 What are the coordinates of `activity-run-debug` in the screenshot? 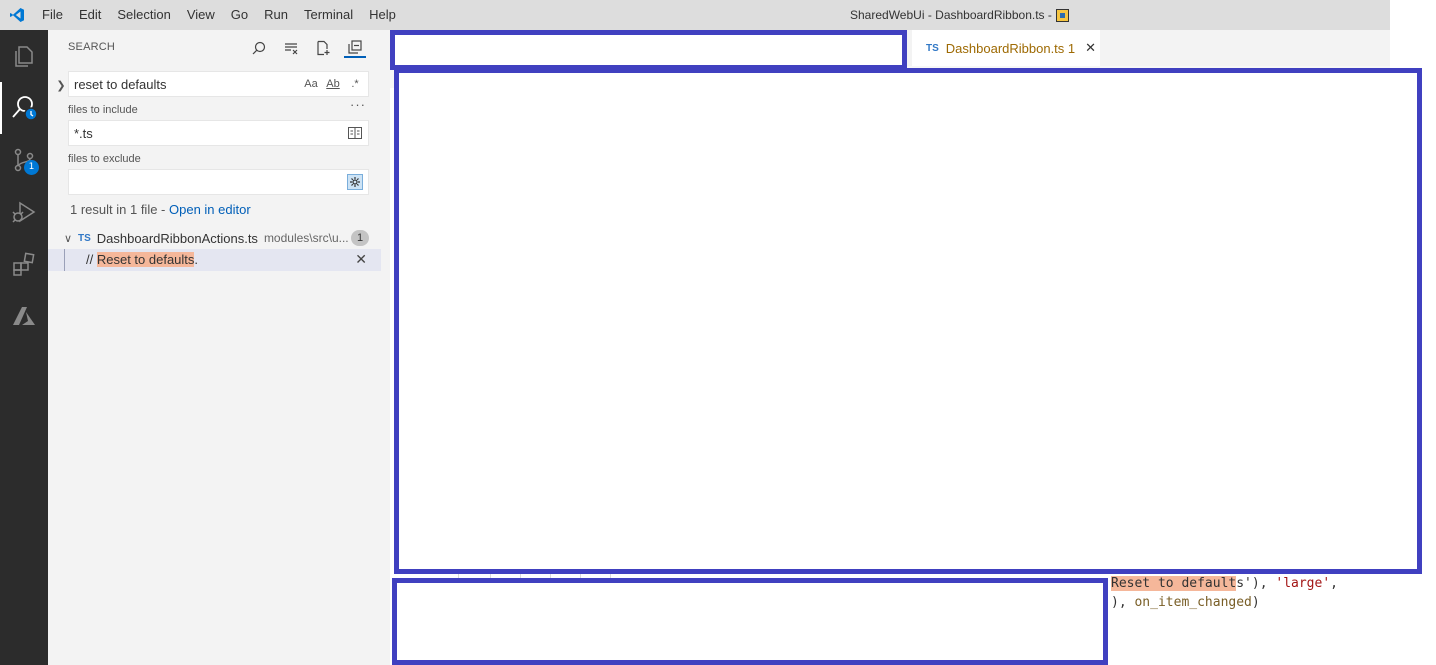 It's located at (24, 212).